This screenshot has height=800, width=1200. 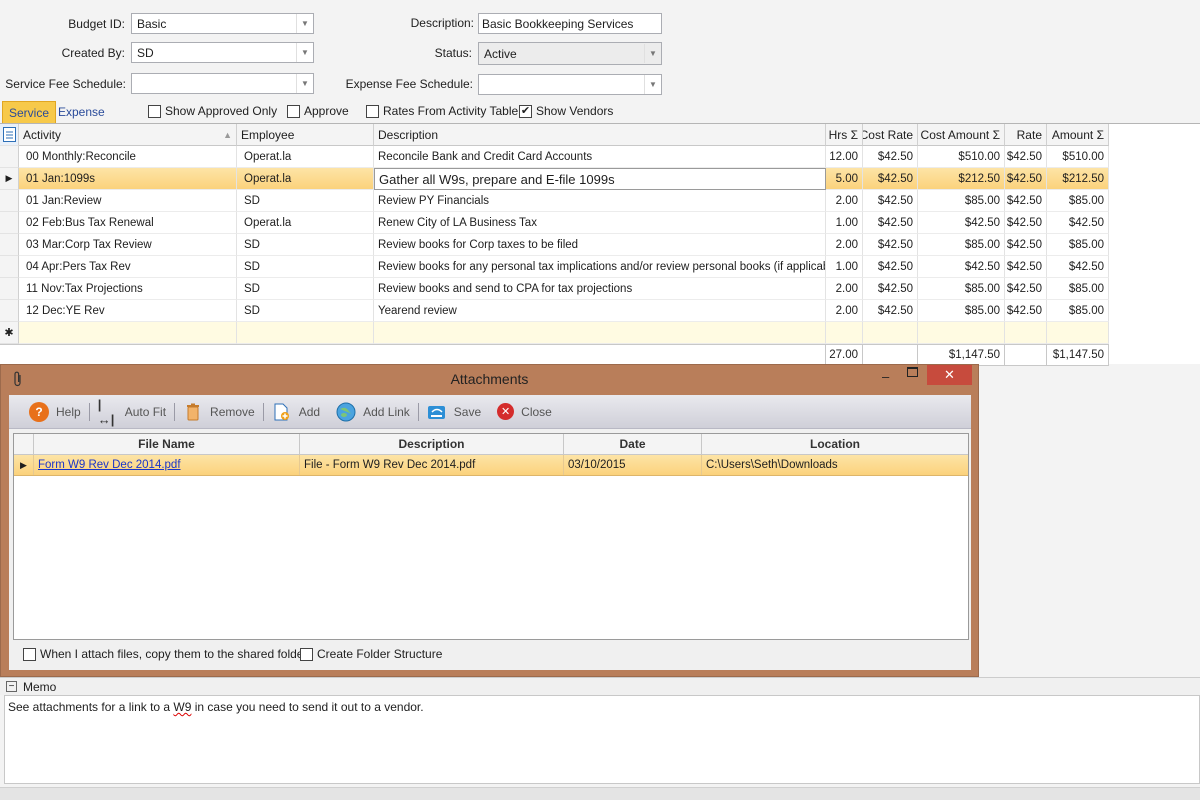 I want to click on table-cell: 04 Apr:Pers Tax Rev, so click(x=128, y=267).